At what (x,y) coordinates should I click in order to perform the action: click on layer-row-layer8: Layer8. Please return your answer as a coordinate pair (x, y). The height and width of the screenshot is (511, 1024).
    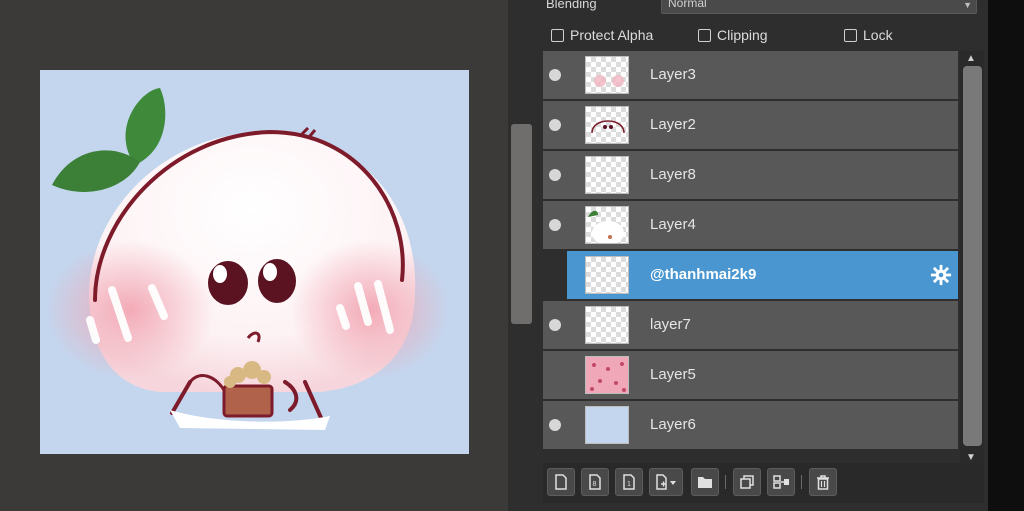
    Looking at the image, I should click on (750, 175).